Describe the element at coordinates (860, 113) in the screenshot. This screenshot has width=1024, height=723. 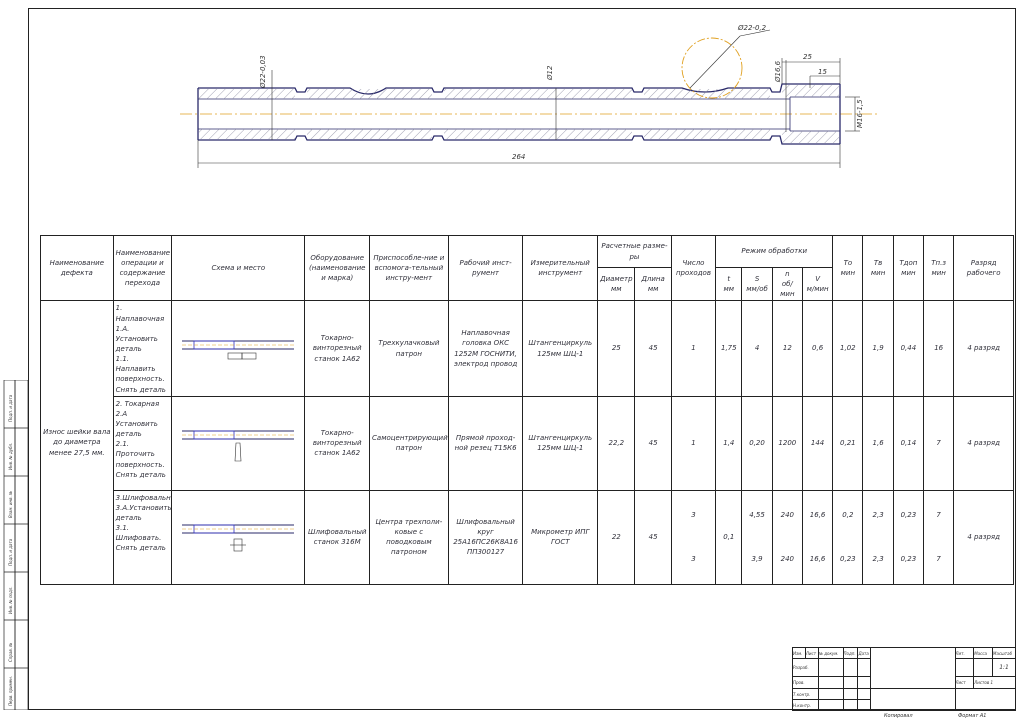
I see `dim-m16: M16-1,5` at that location.